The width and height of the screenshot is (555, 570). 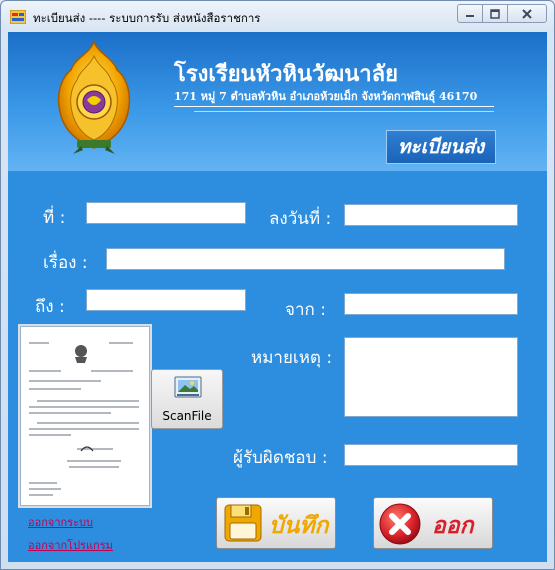 What do you see at coordinates (166, 300) in the screenshot?
I see `to-input` at bounding box center [166, 300].